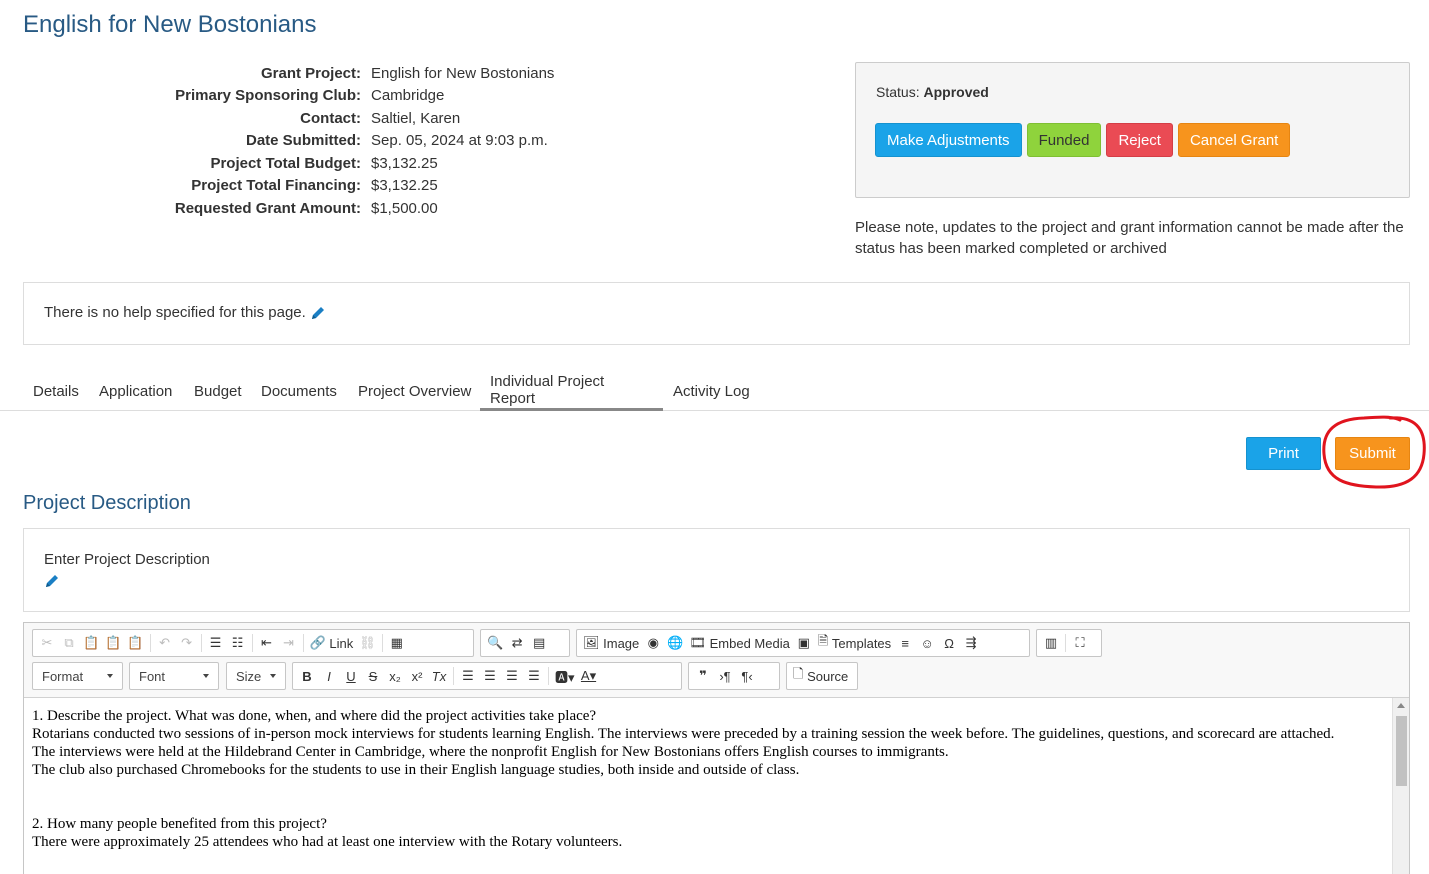 The image size is (1429, 874). Describe the element at coordinates (216, 643) in the screenshot. I see `numbered-list-icon: ☰` at that location.